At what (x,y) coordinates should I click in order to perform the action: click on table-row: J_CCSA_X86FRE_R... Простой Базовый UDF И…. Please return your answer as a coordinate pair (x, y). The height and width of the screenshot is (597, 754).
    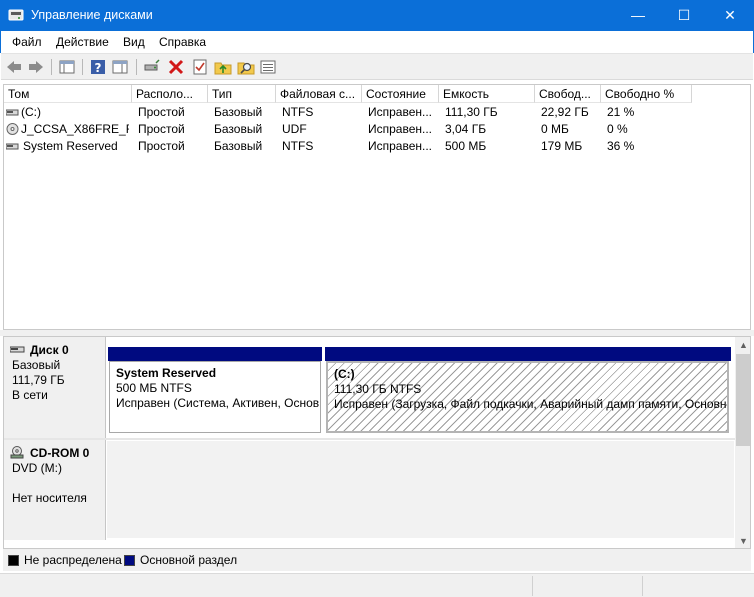
    Looking at the image, I should click on (349, 129).